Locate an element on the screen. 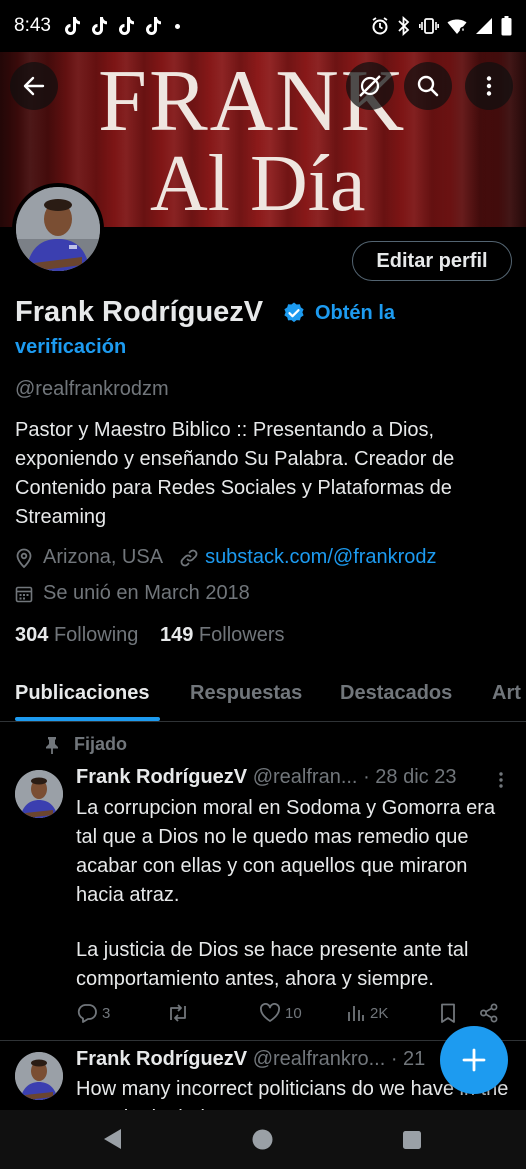 This screenshot has height=1169, width=526. views-bar-chart-icon is located at coordinates (356, 1013).